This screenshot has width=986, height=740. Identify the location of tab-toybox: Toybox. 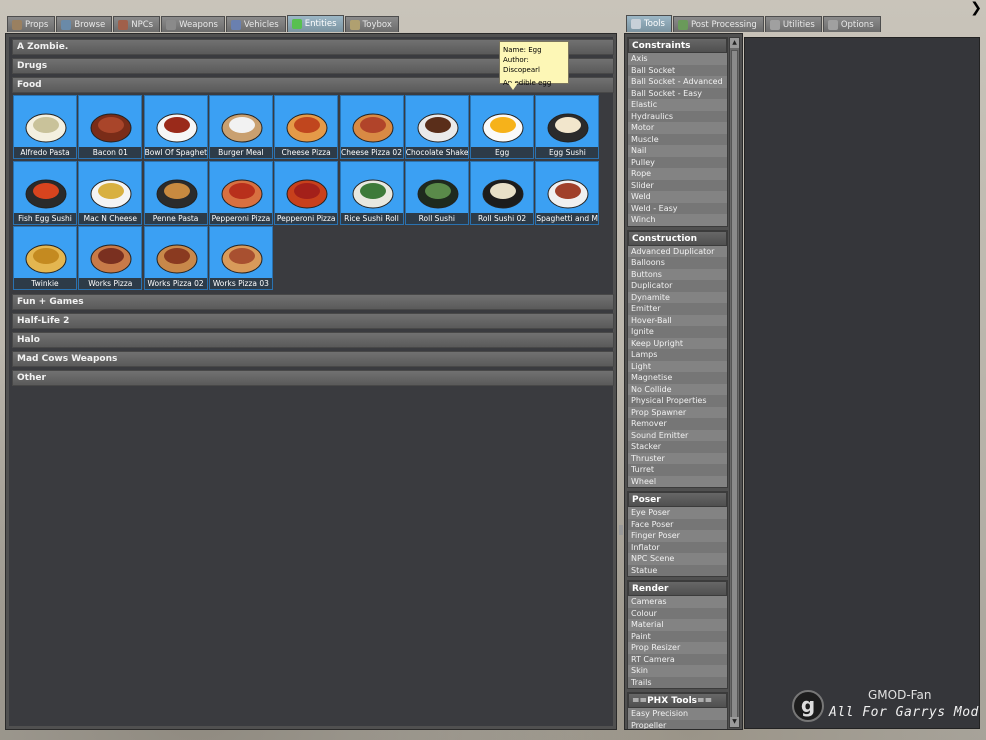
(371, 24).